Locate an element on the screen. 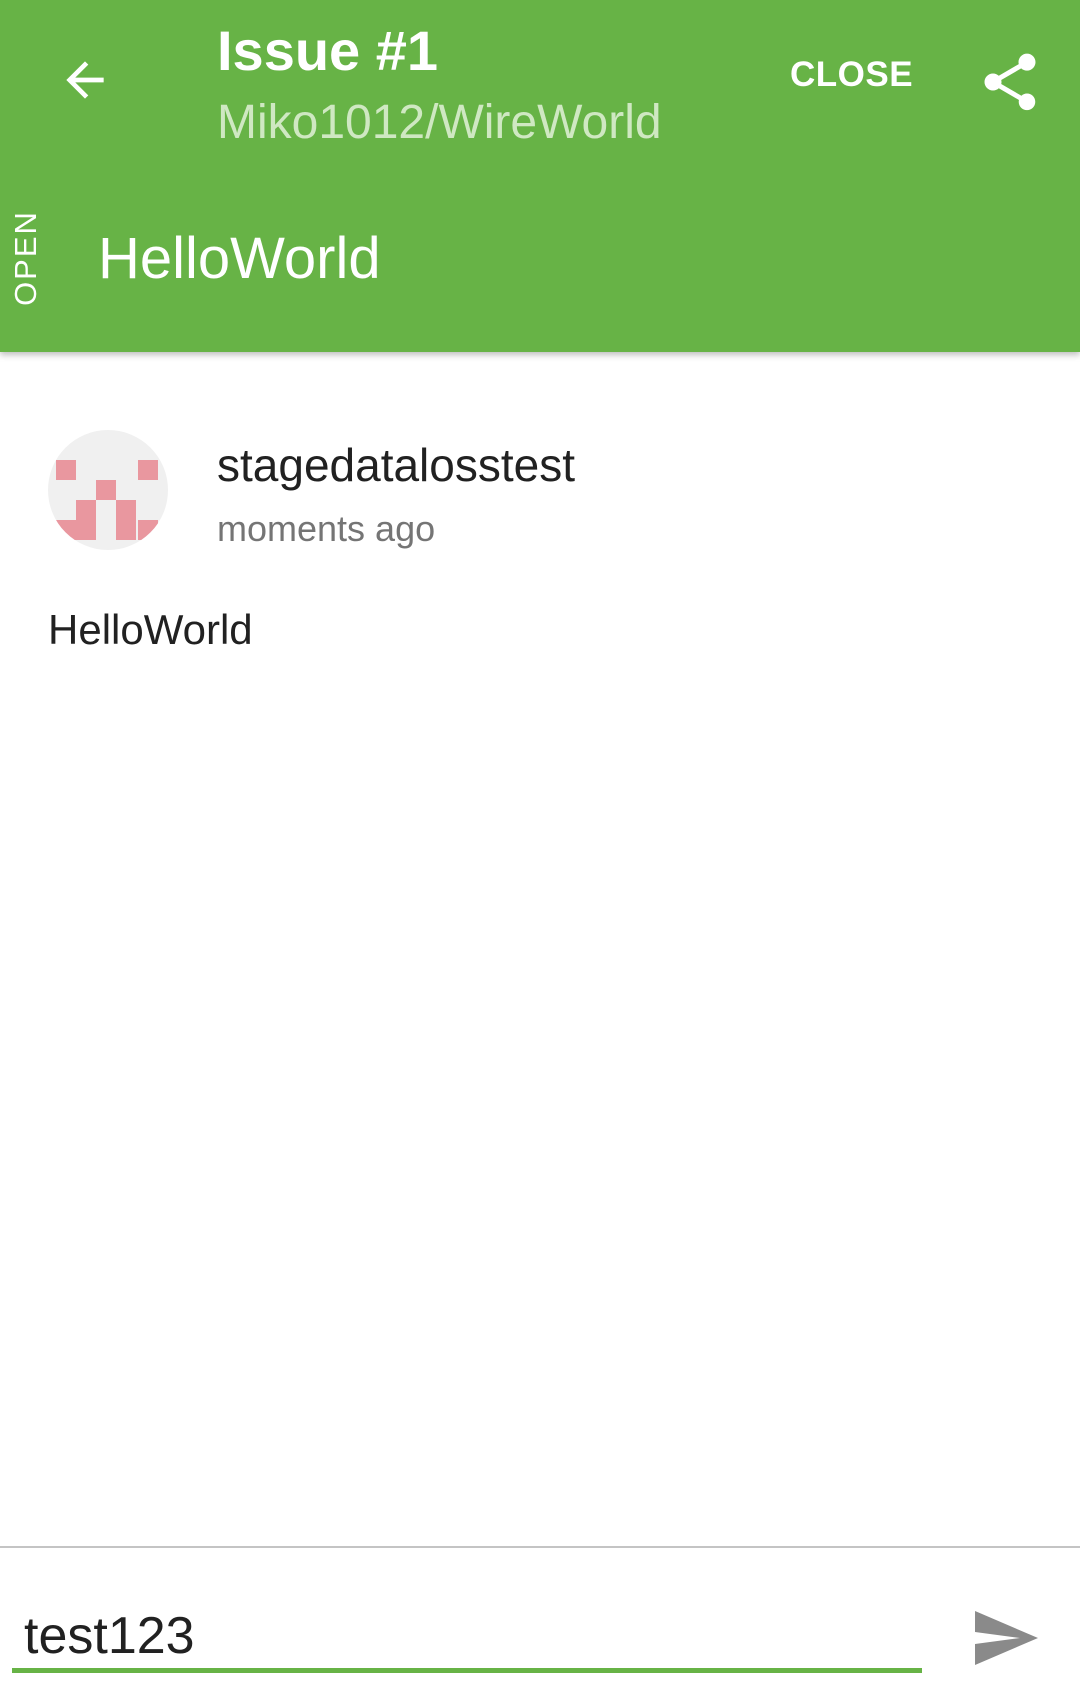 This screenshot has width=1080, height=1701. share-icon is located at coordinates (1010, 82).